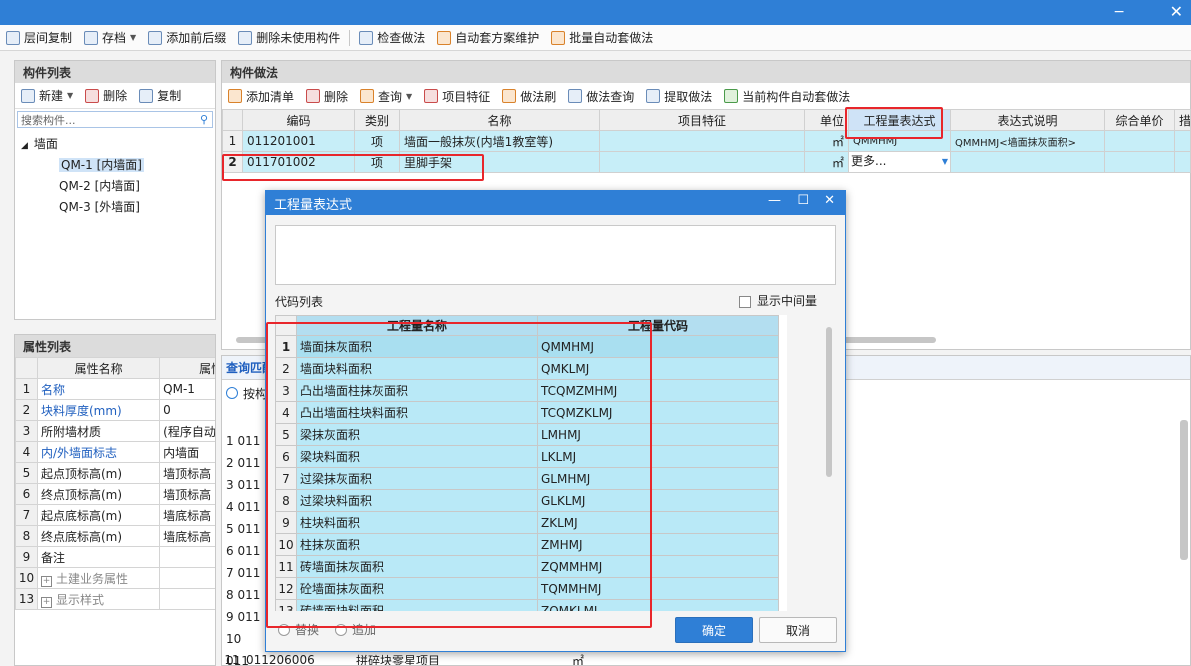  I want to click on highlight-expression-header, so click(894, 123).